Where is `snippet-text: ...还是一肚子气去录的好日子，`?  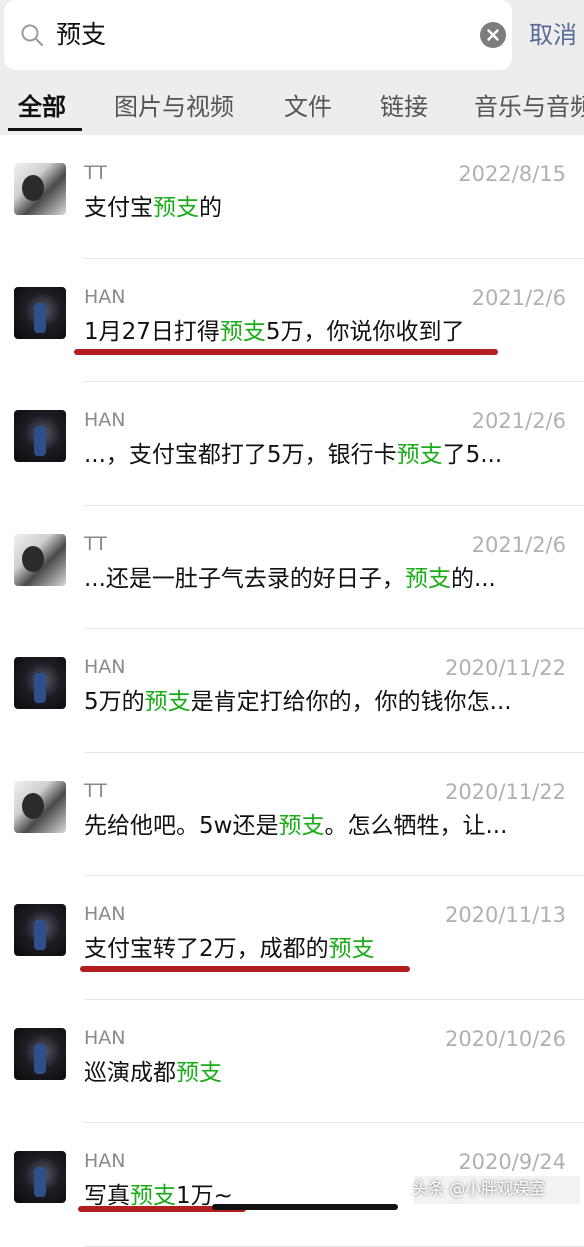
snippet-text: ...还是一肚子气去录的好日子， is located at coordinates (244, 578).